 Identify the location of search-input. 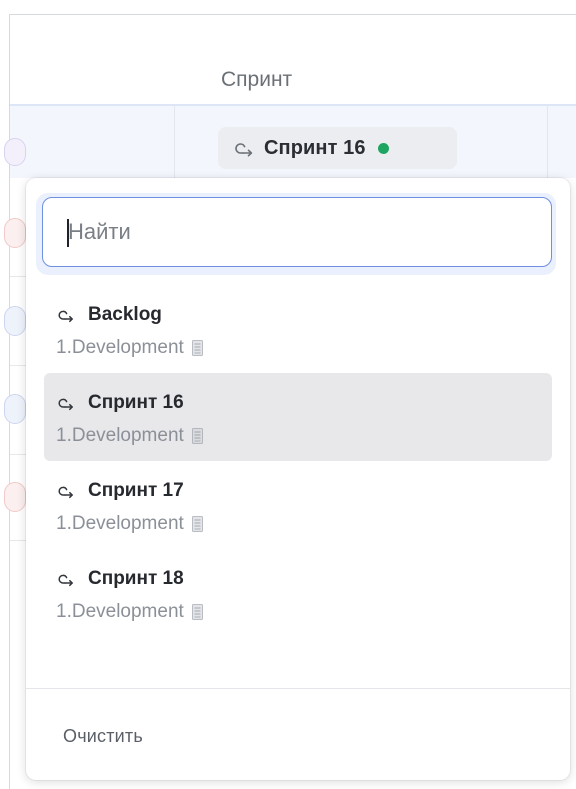
(297, 232).